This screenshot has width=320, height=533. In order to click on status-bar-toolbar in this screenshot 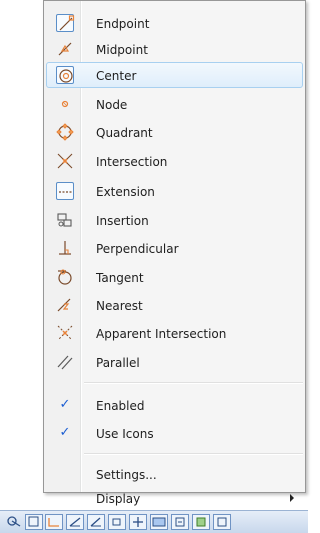, I will do `click(154, 521)`.